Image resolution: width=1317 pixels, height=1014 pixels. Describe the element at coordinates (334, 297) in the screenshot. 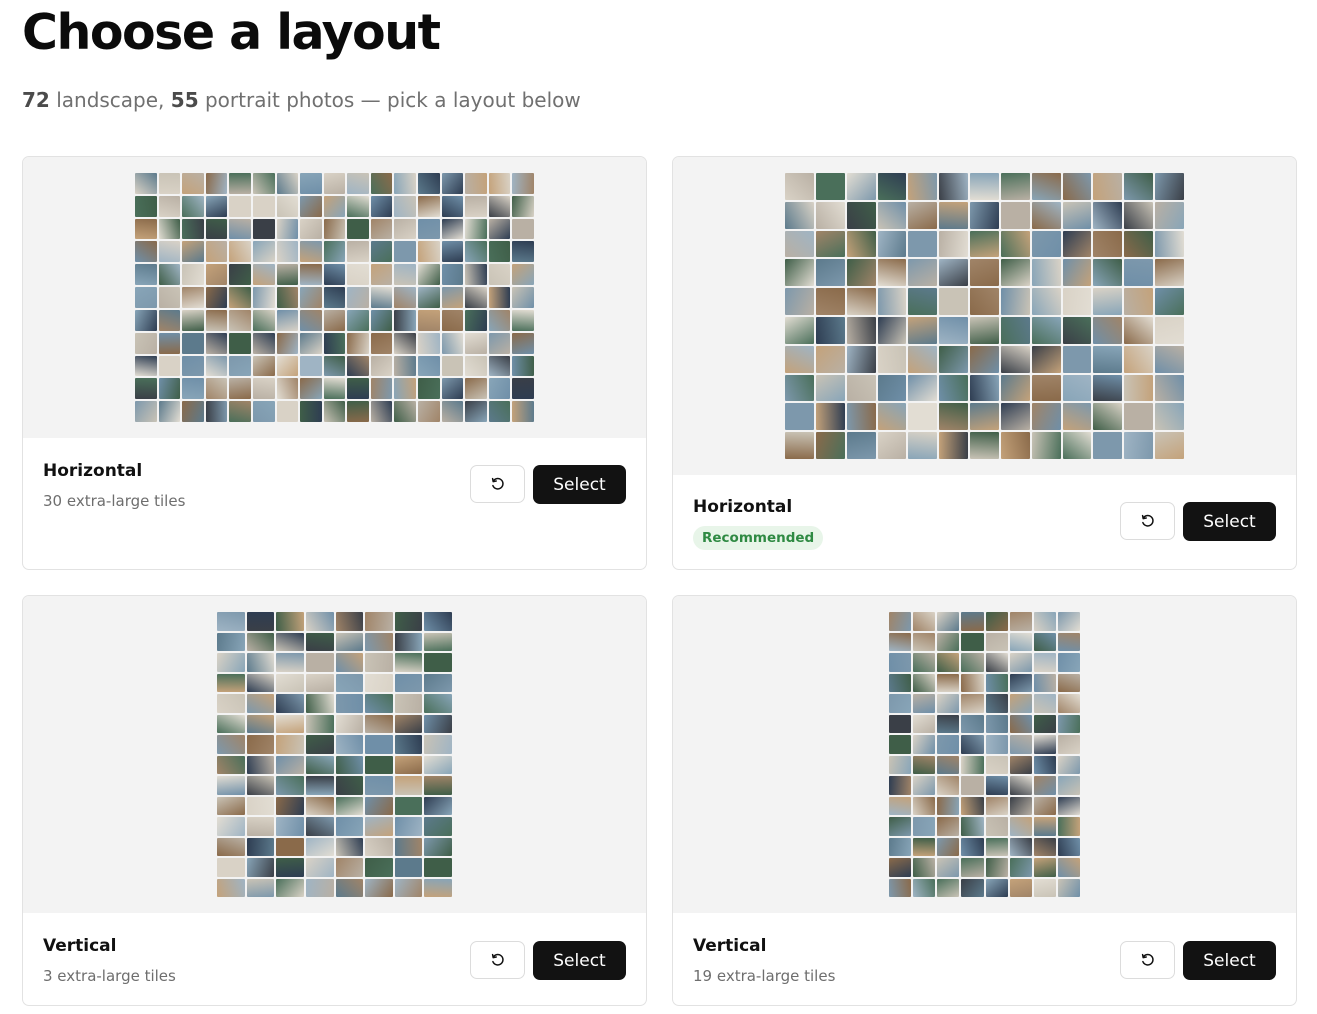

I see `layout-preview` at that location.